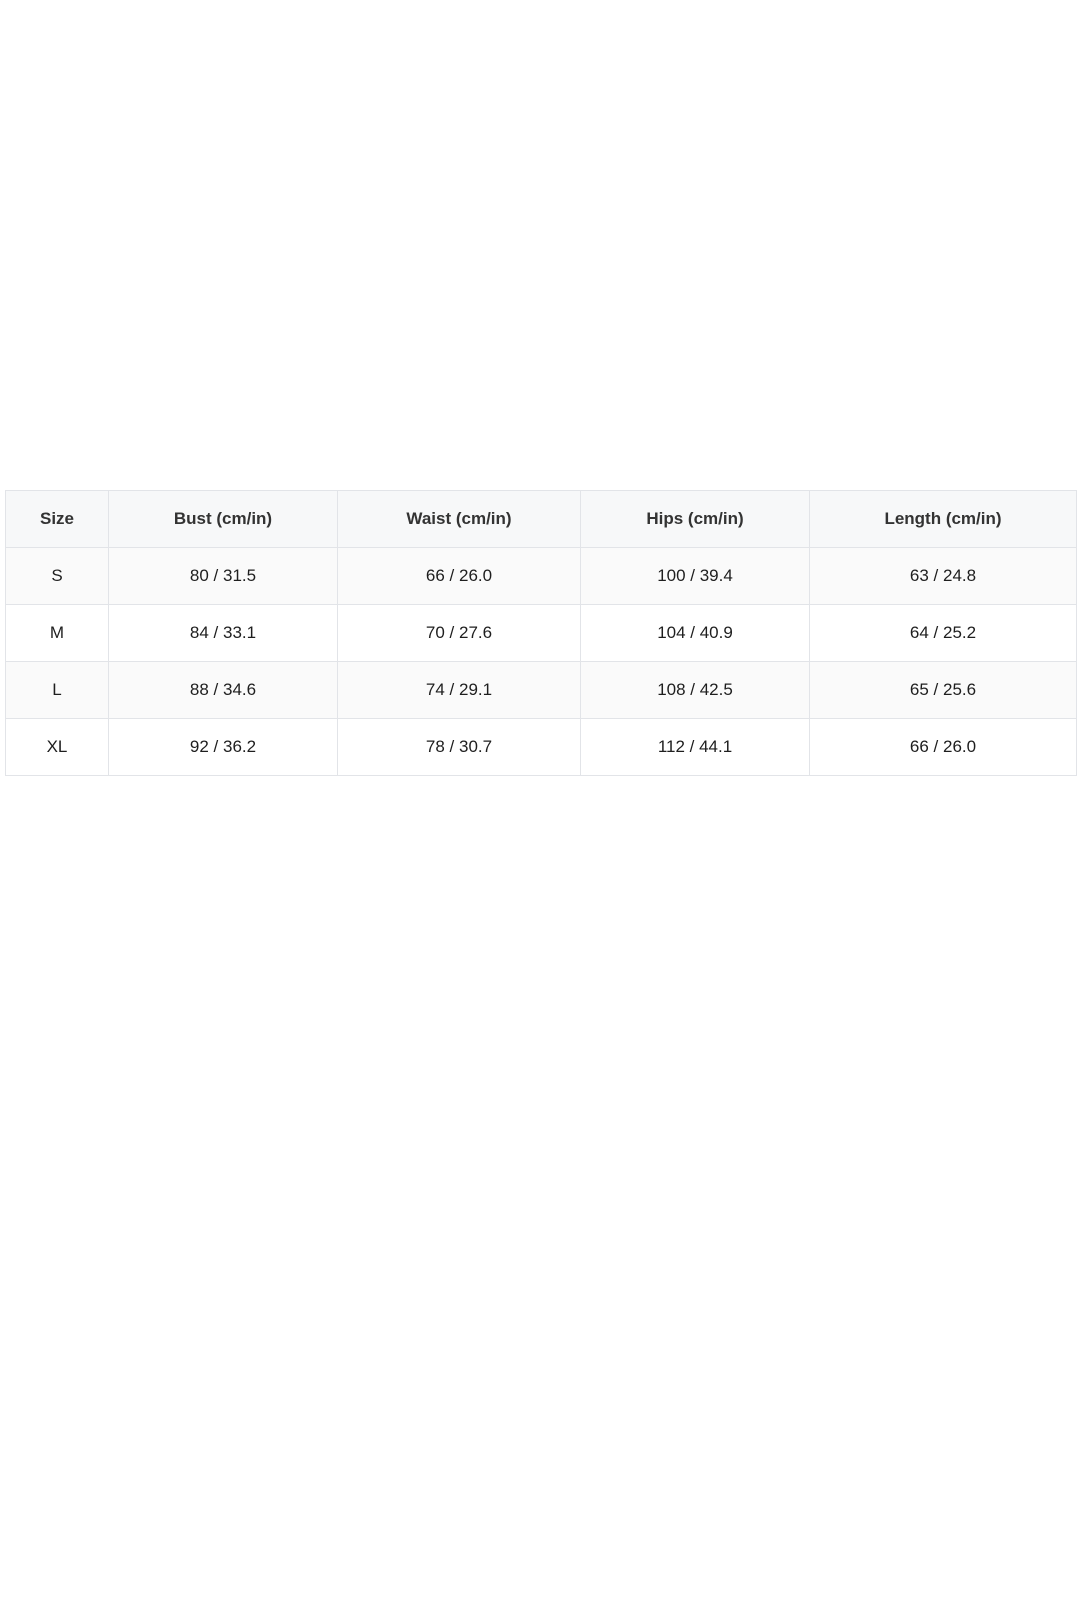  Describe the element at coordinates (943, 519) in the screenshot. I see `header-length: Length (cm/in)` at that location.